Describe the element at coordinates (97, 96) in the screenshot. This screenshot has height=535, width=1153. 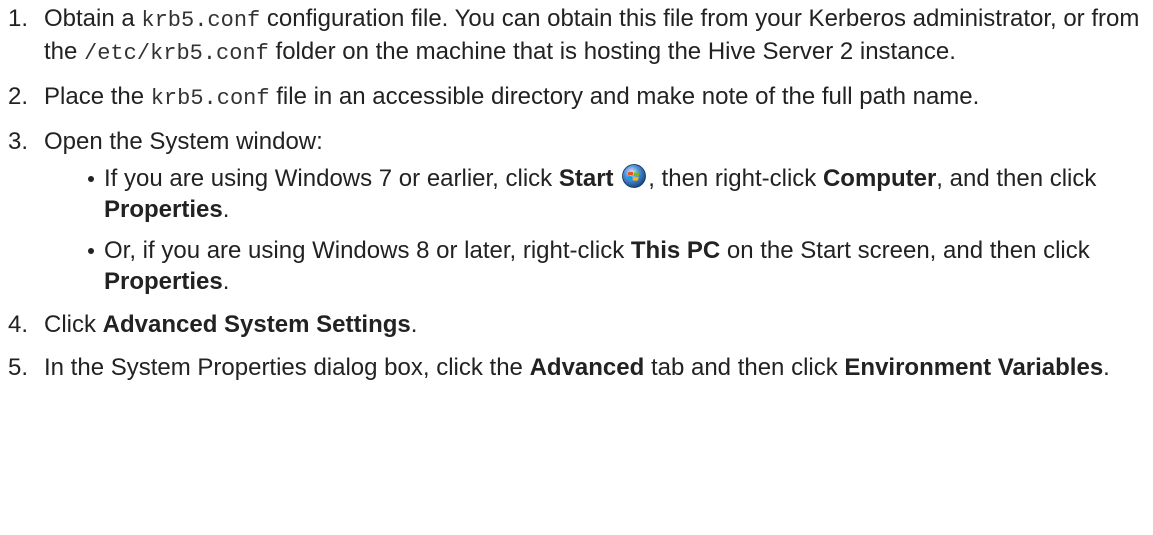
I see `step-text: Place the` at that location.